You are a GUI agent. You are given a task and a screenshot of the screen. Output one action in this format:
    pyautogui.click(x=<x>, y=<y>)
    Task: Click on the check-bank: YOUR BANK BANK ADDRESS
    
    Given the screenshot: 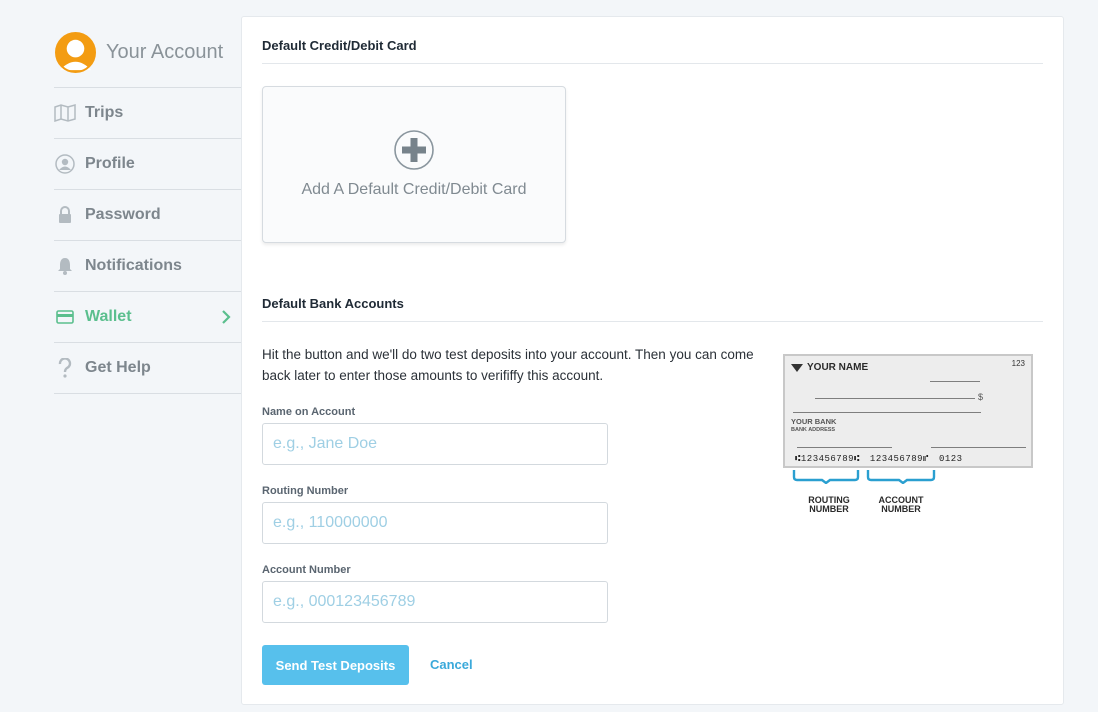 What is the action you would take?
    pyautogui.click(x=813, y=426)
    